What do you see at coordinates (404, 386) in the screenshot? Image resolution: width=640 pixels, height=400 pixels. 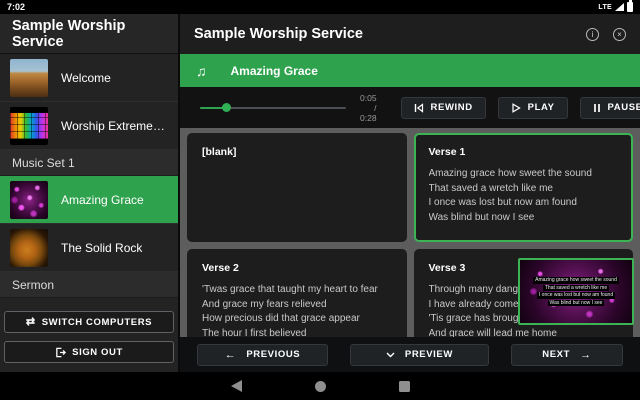 I see `recents-icon` at bounding box center [404, 386].